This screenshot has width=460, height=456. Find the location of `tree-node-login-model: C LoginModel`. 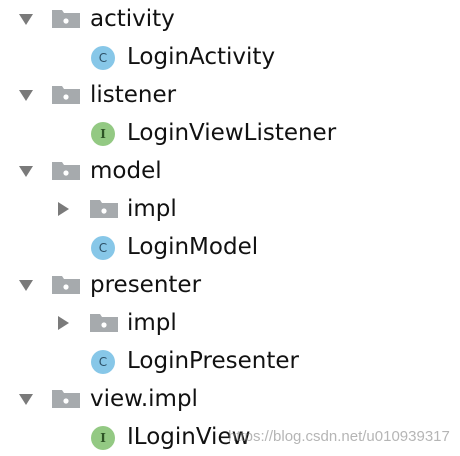

tree-node-login-model: C LoginModel is located at coordinates (230, 247).